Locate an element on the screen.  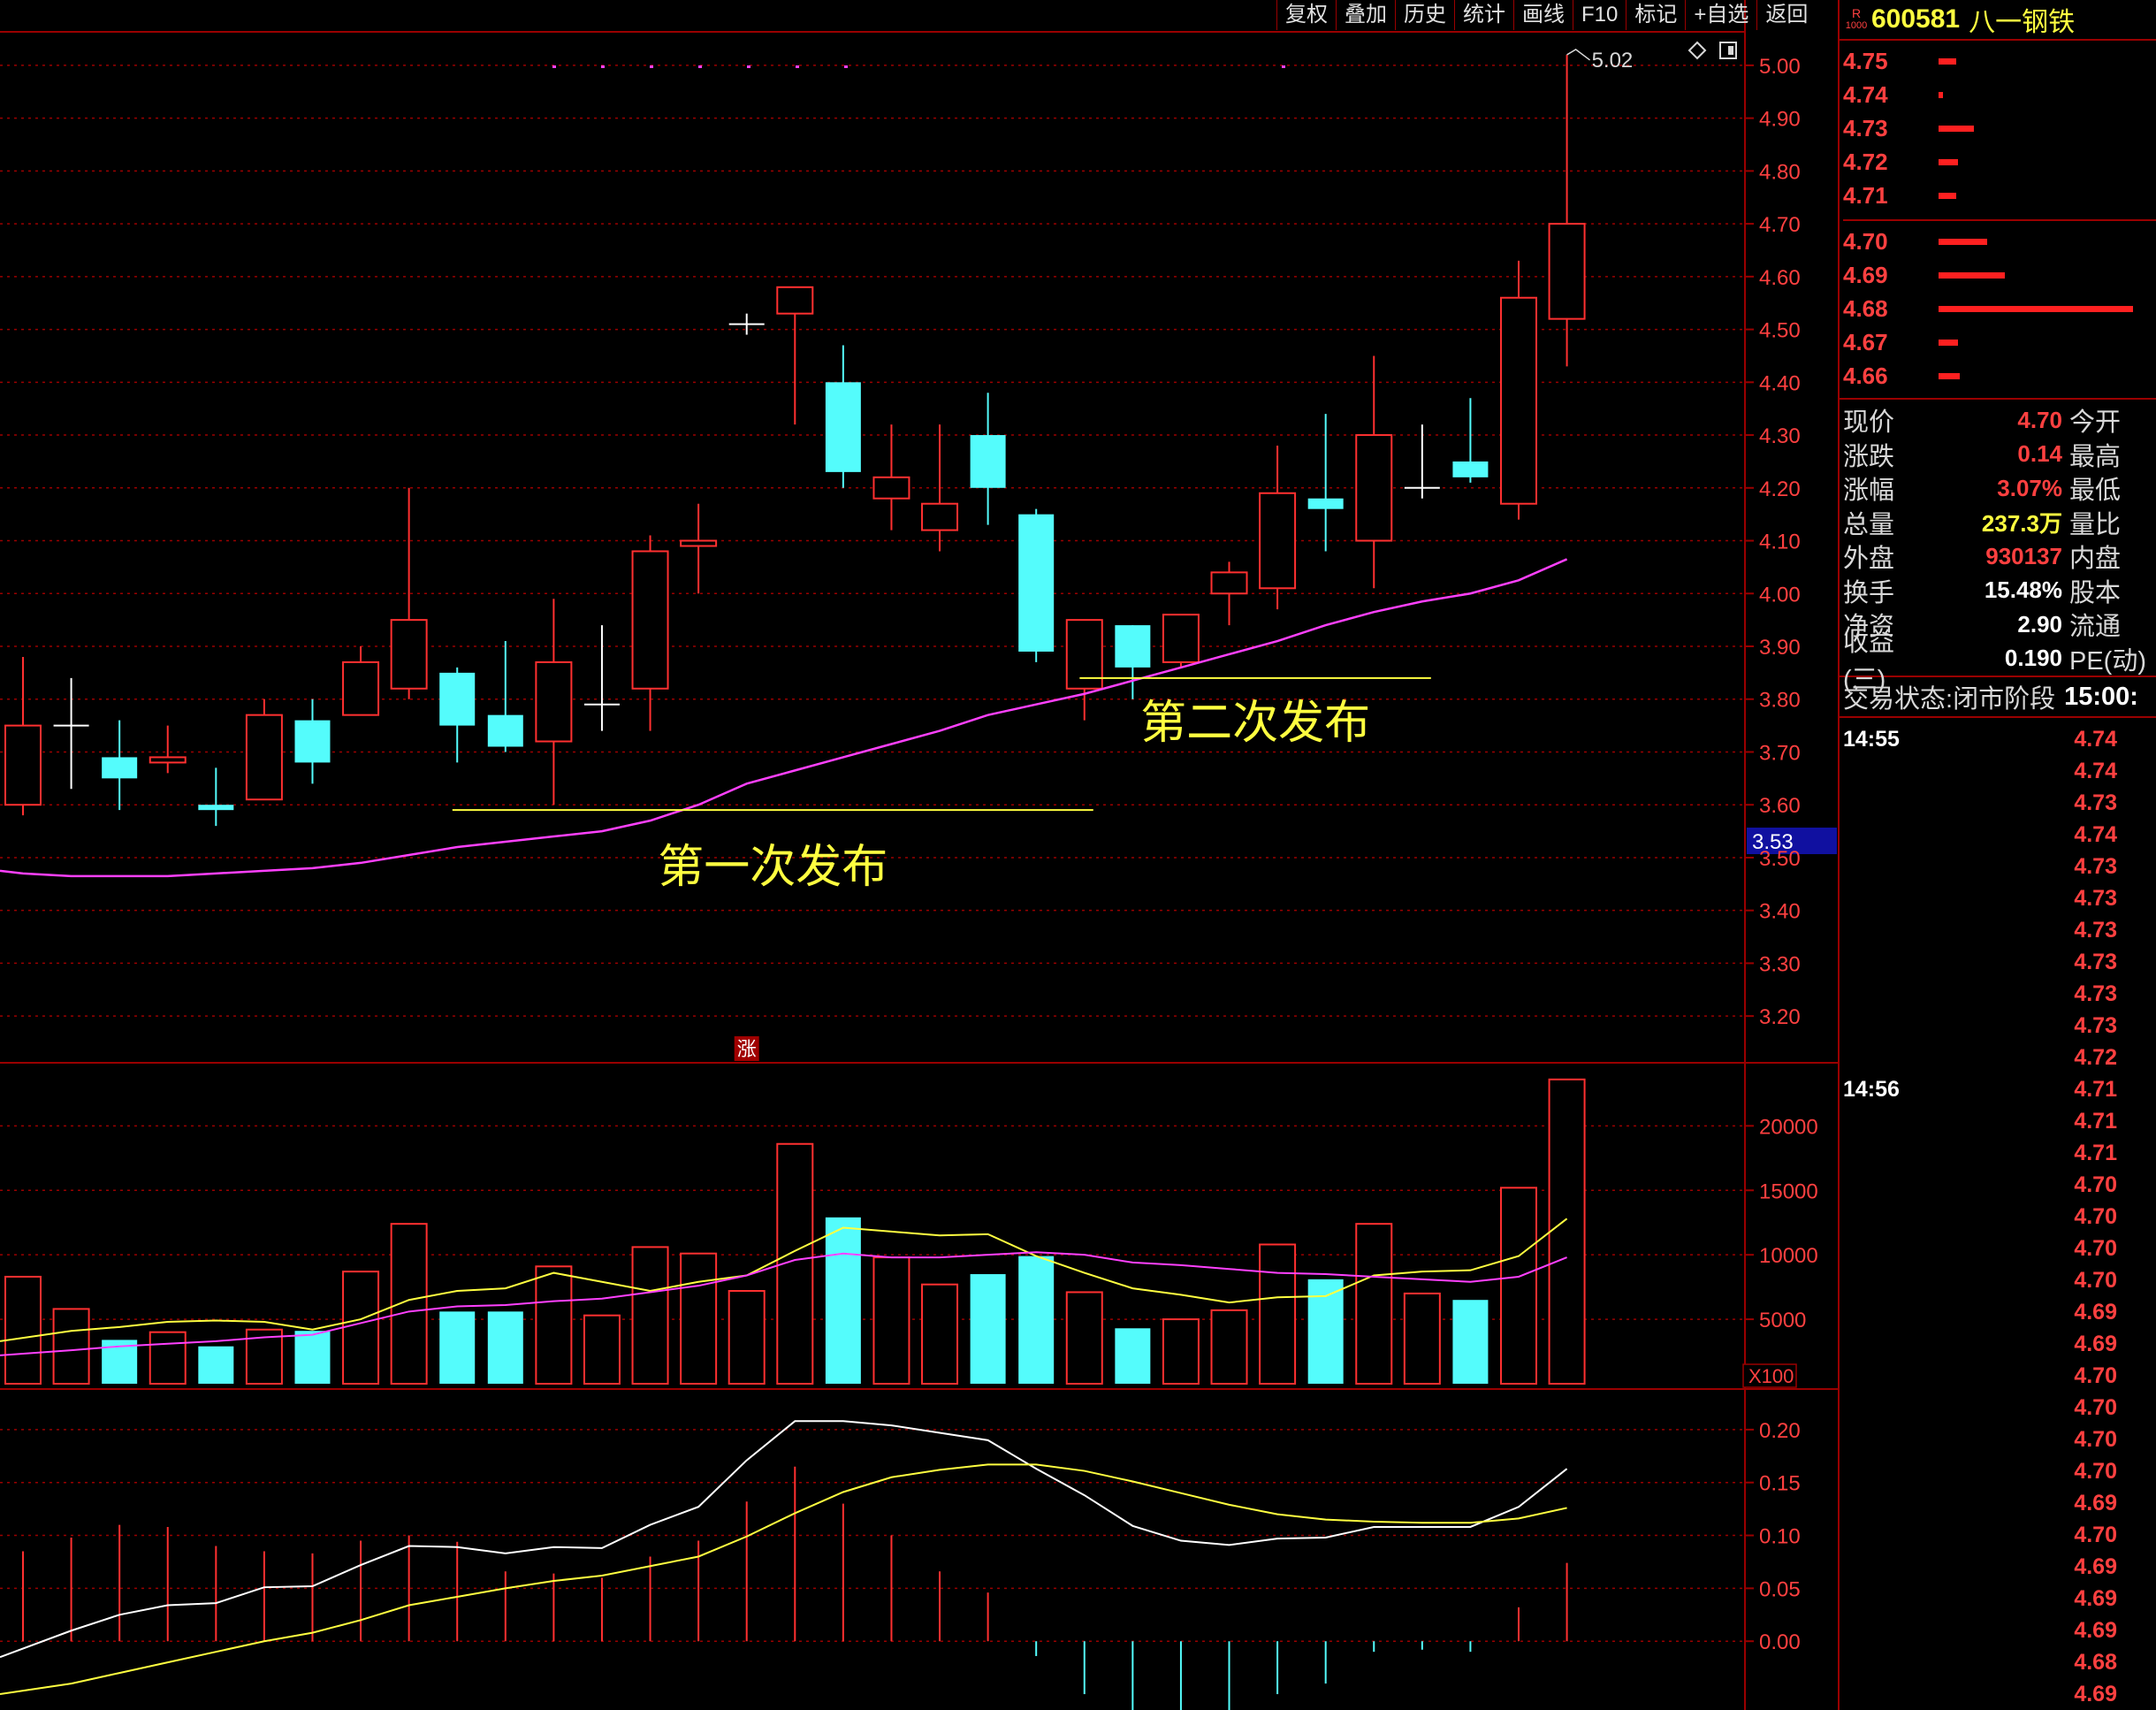
y-tick-label: 3.40 is located at coordinates (1780, 912).